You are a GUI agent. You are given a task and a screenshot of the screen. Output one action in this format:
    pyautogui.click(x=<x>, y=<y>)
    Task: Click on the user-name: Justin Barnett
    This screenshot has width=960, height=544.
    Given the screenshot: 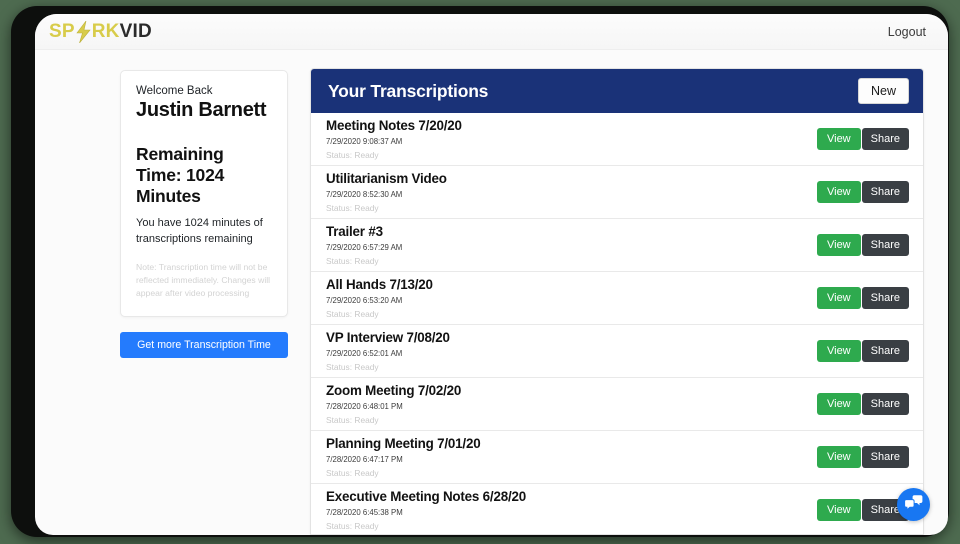 What is the action you would take?
    pyautogui.click(x=201, y=110)
    